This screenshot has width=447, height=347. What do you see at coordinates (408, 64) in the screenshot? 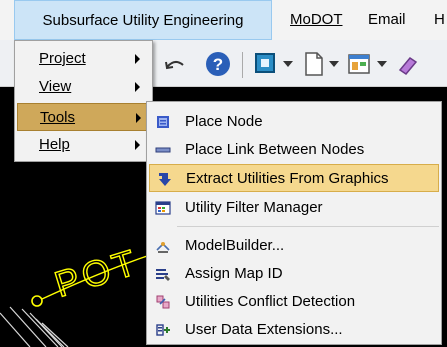
I see `tool-icon` at bounding box center [408, 64].